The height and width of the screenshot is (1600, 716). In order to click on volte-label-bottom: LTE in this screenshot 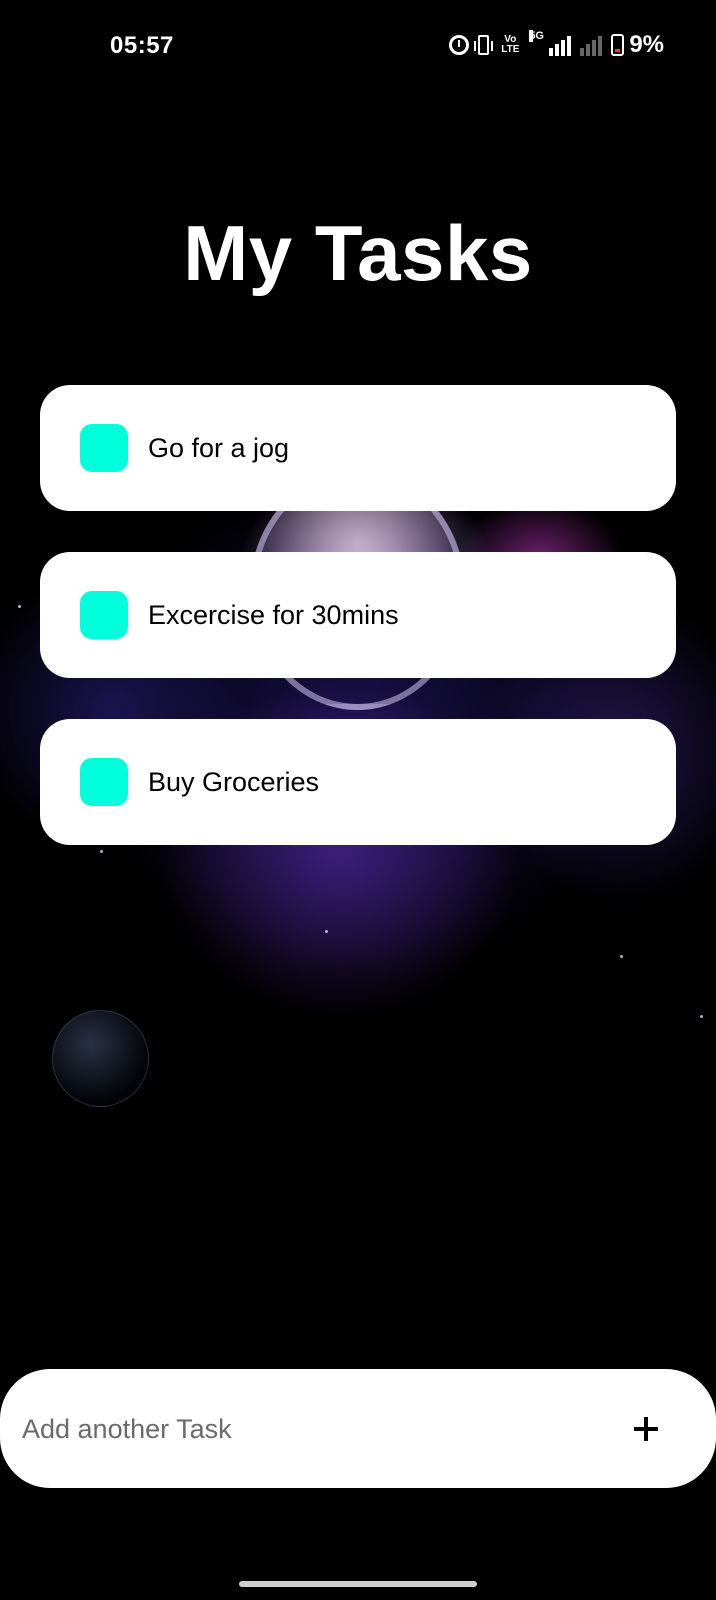, I will do `click(510, 49)`.